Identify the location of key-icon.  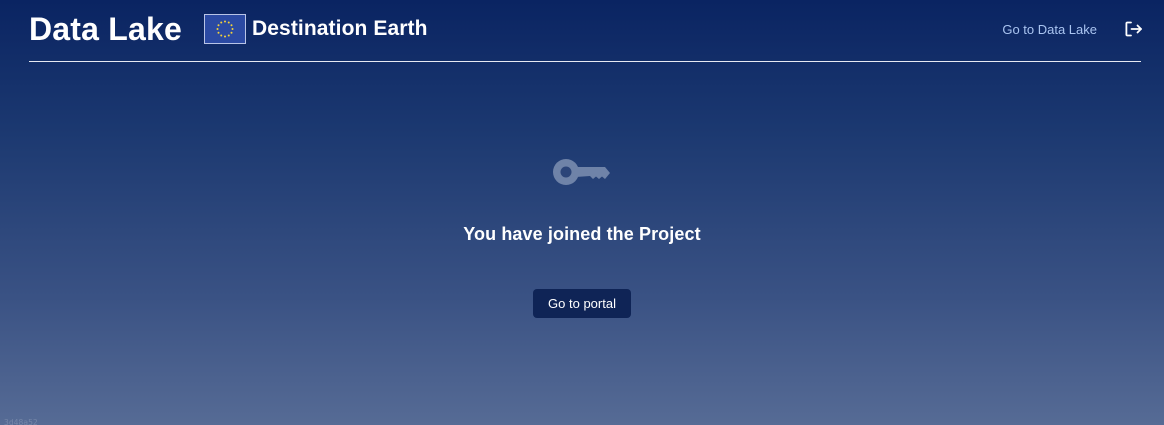
(582, 170).